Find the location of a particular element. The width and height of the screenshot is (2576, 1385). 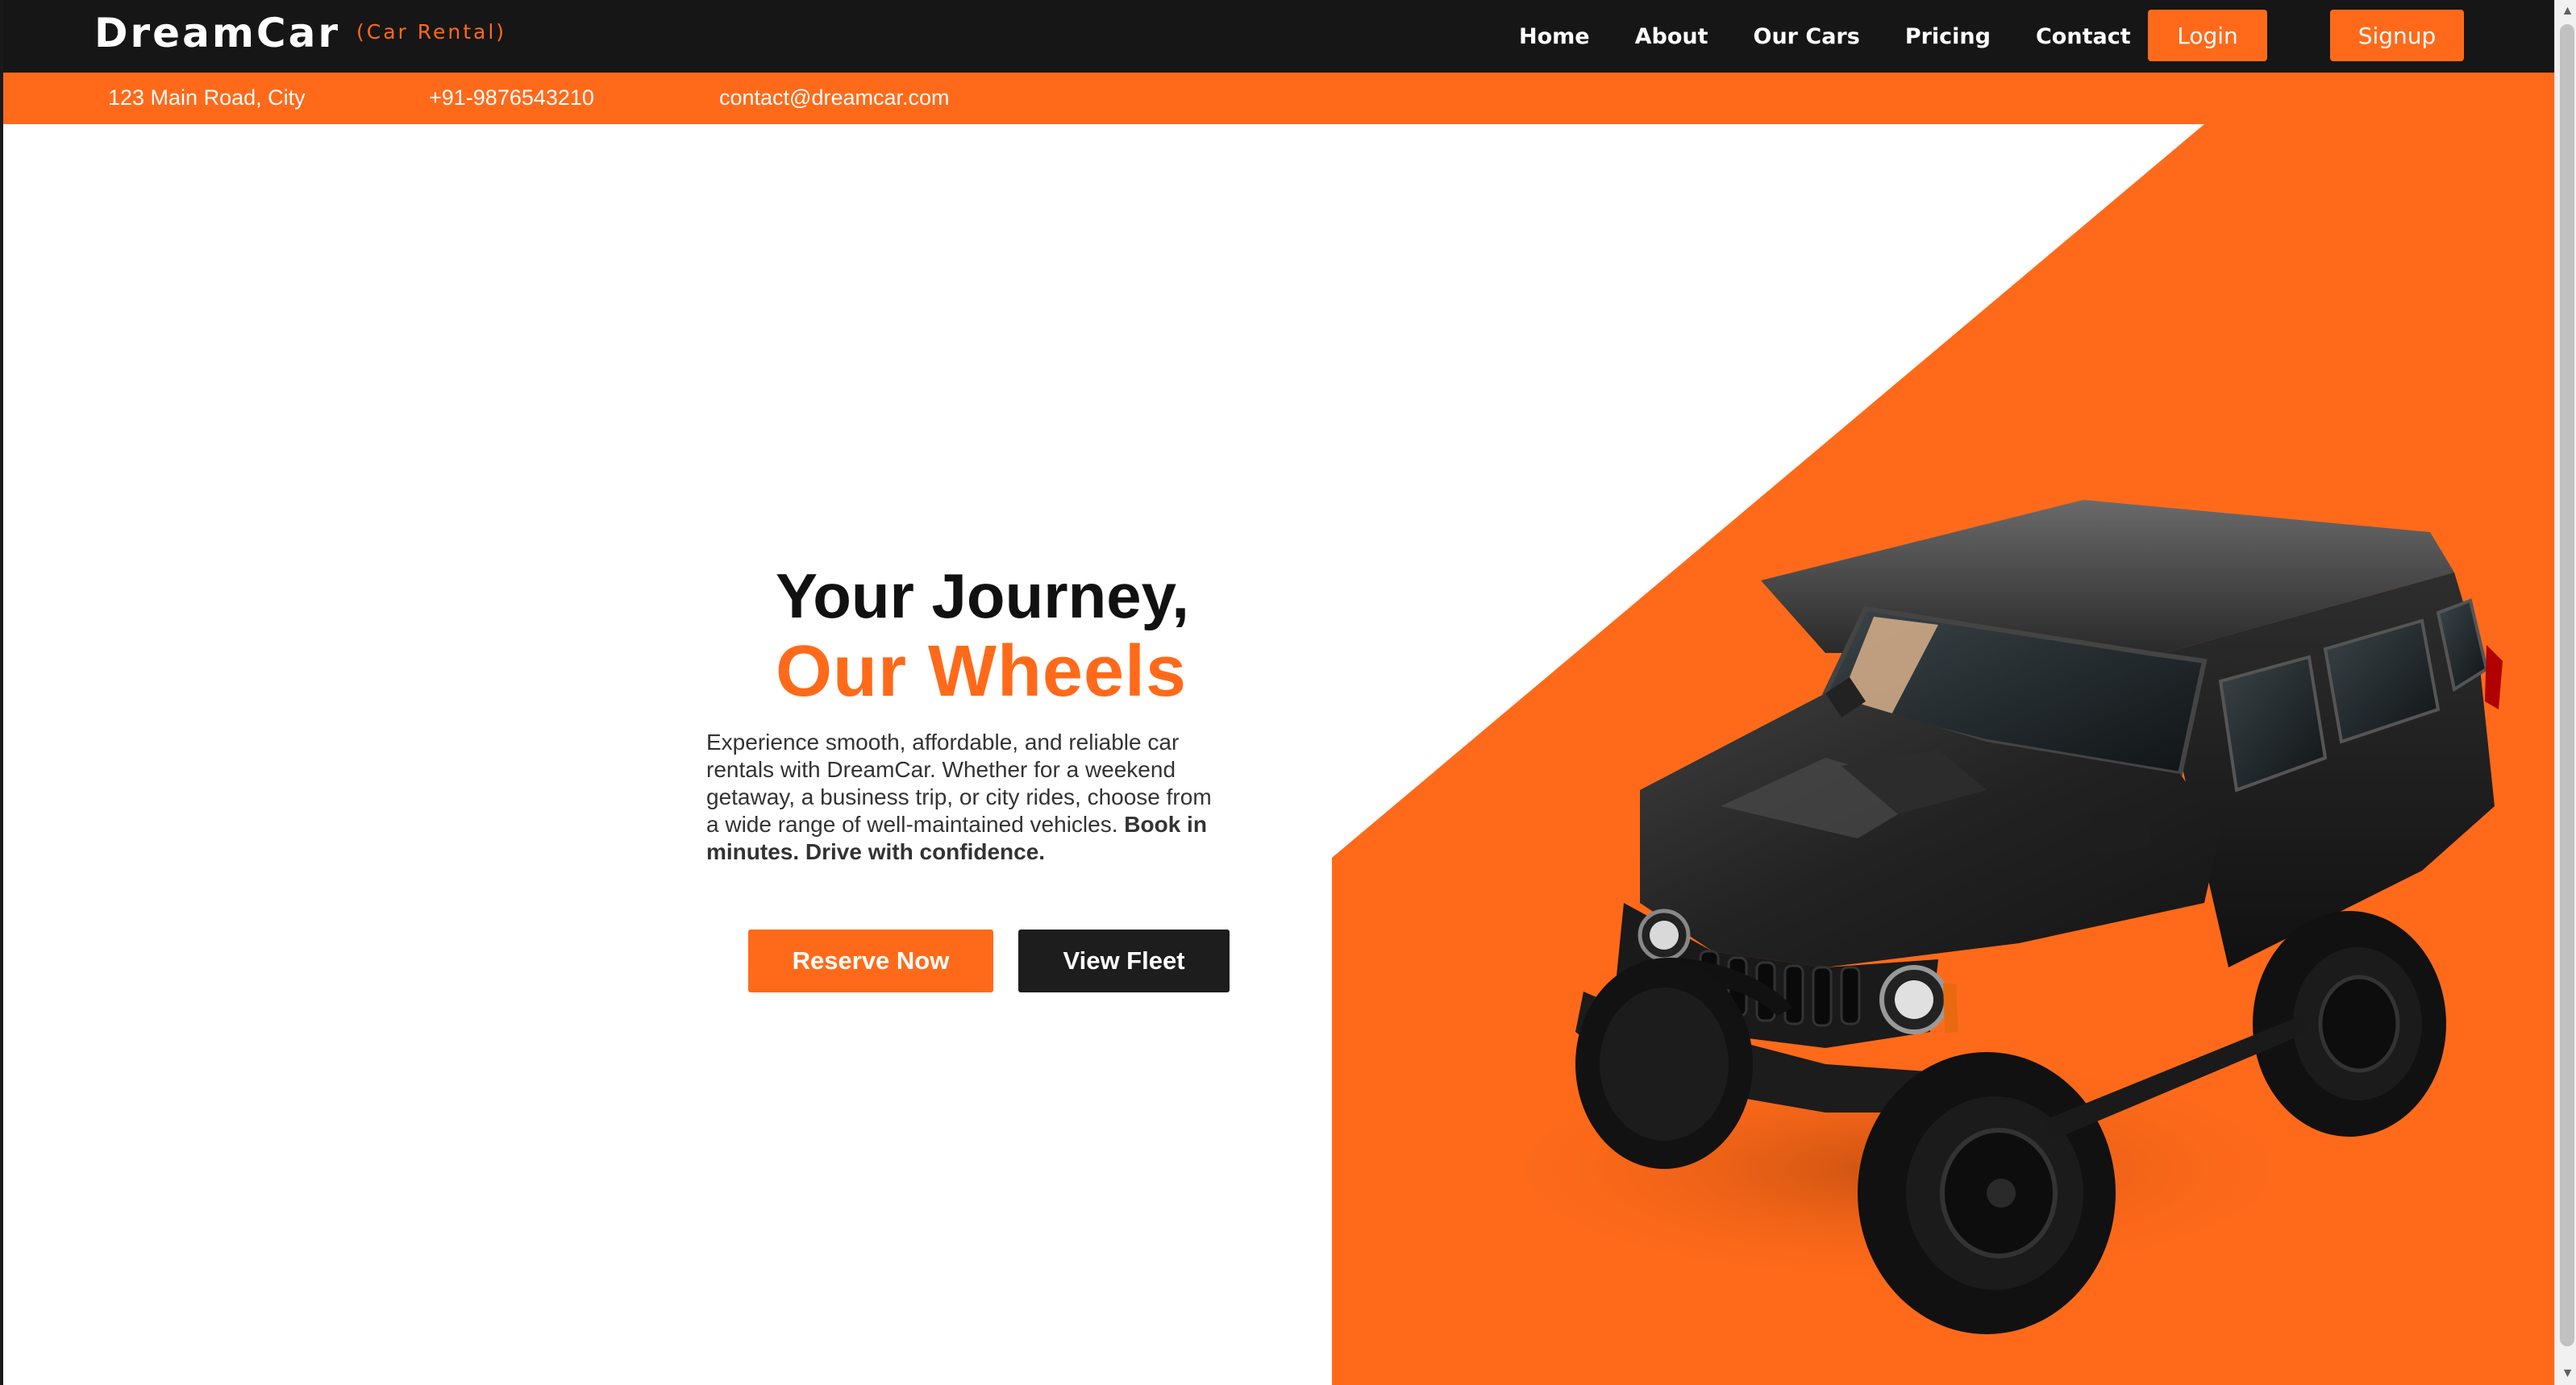

nav-link-about: About is located at coordinates (1671, 37).